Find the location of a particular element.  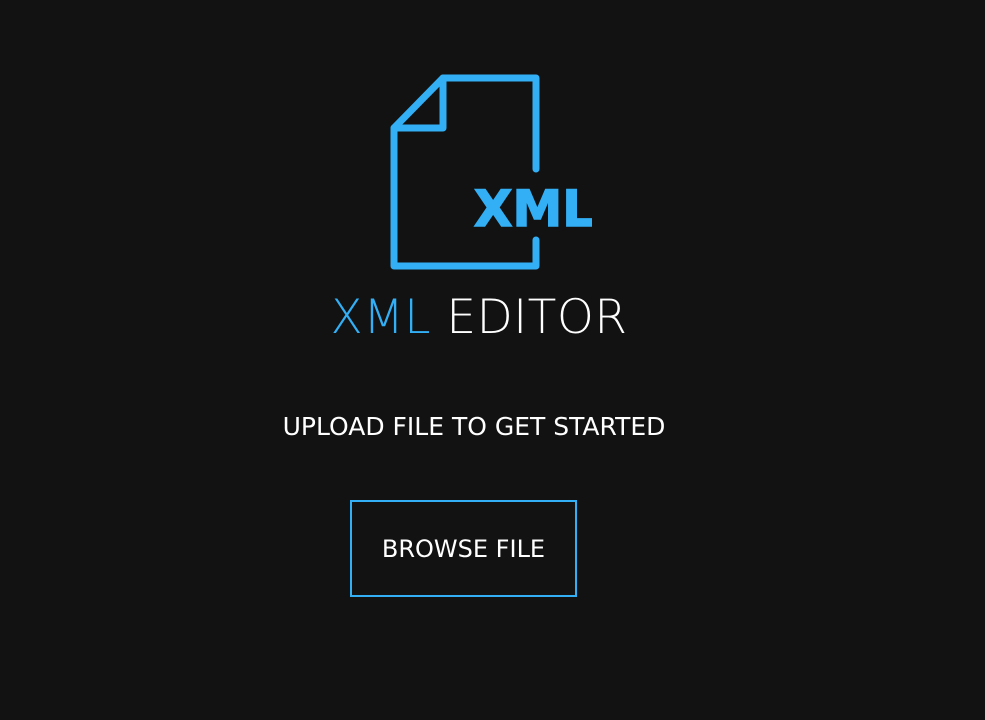

app-title-accent: XML is located at coordinates (380, 317).